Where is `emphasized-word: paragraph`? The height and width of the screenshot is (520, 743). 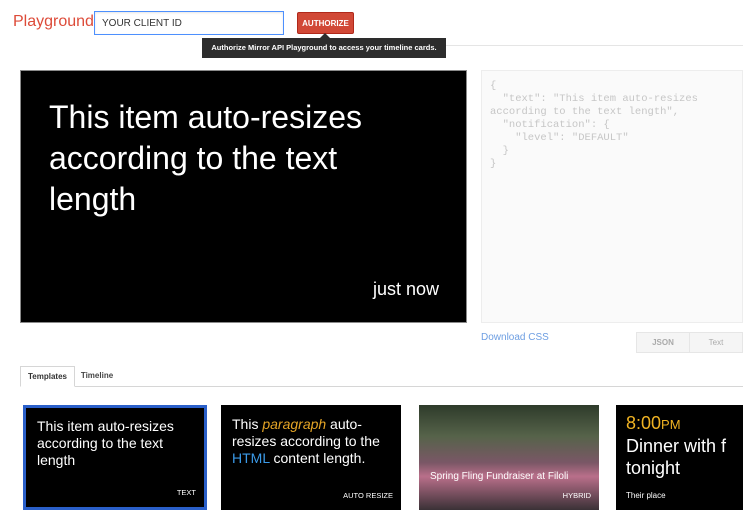 emphasized-word: paragraph is located at coordinates (294, 424).